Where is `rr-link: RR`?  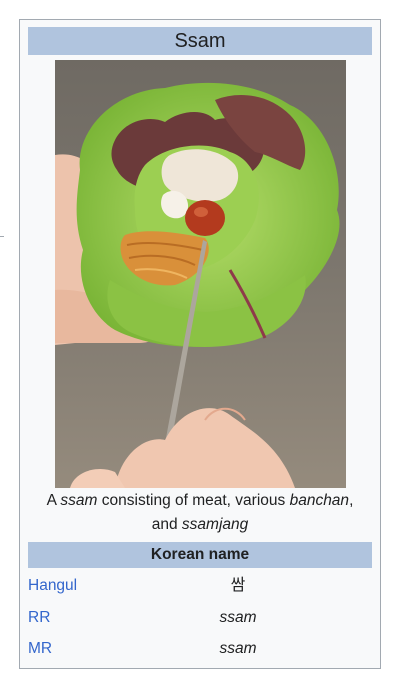
rr-link: RR is located at coordinates (39, 618).